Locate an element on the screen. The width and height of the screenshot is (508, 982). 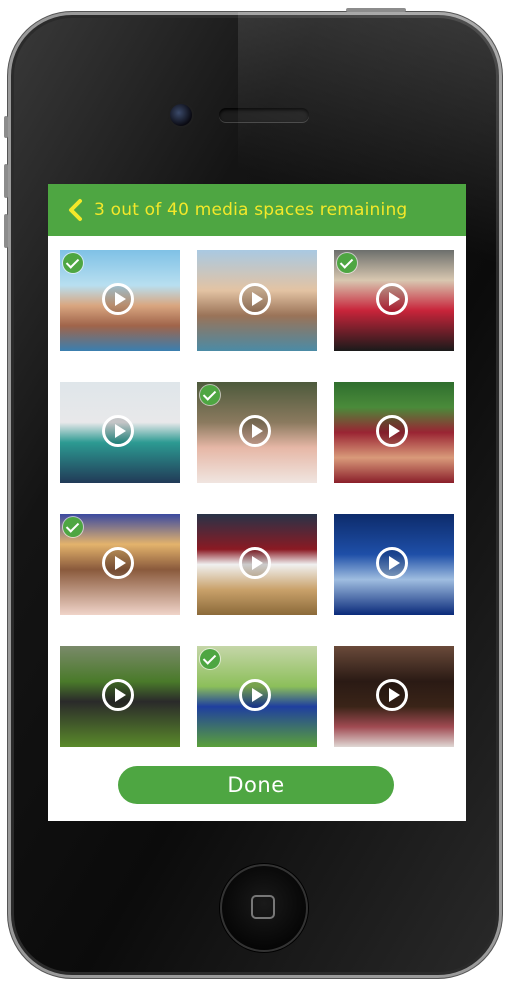
media-tile-castle is located at coordinates (394, 564).